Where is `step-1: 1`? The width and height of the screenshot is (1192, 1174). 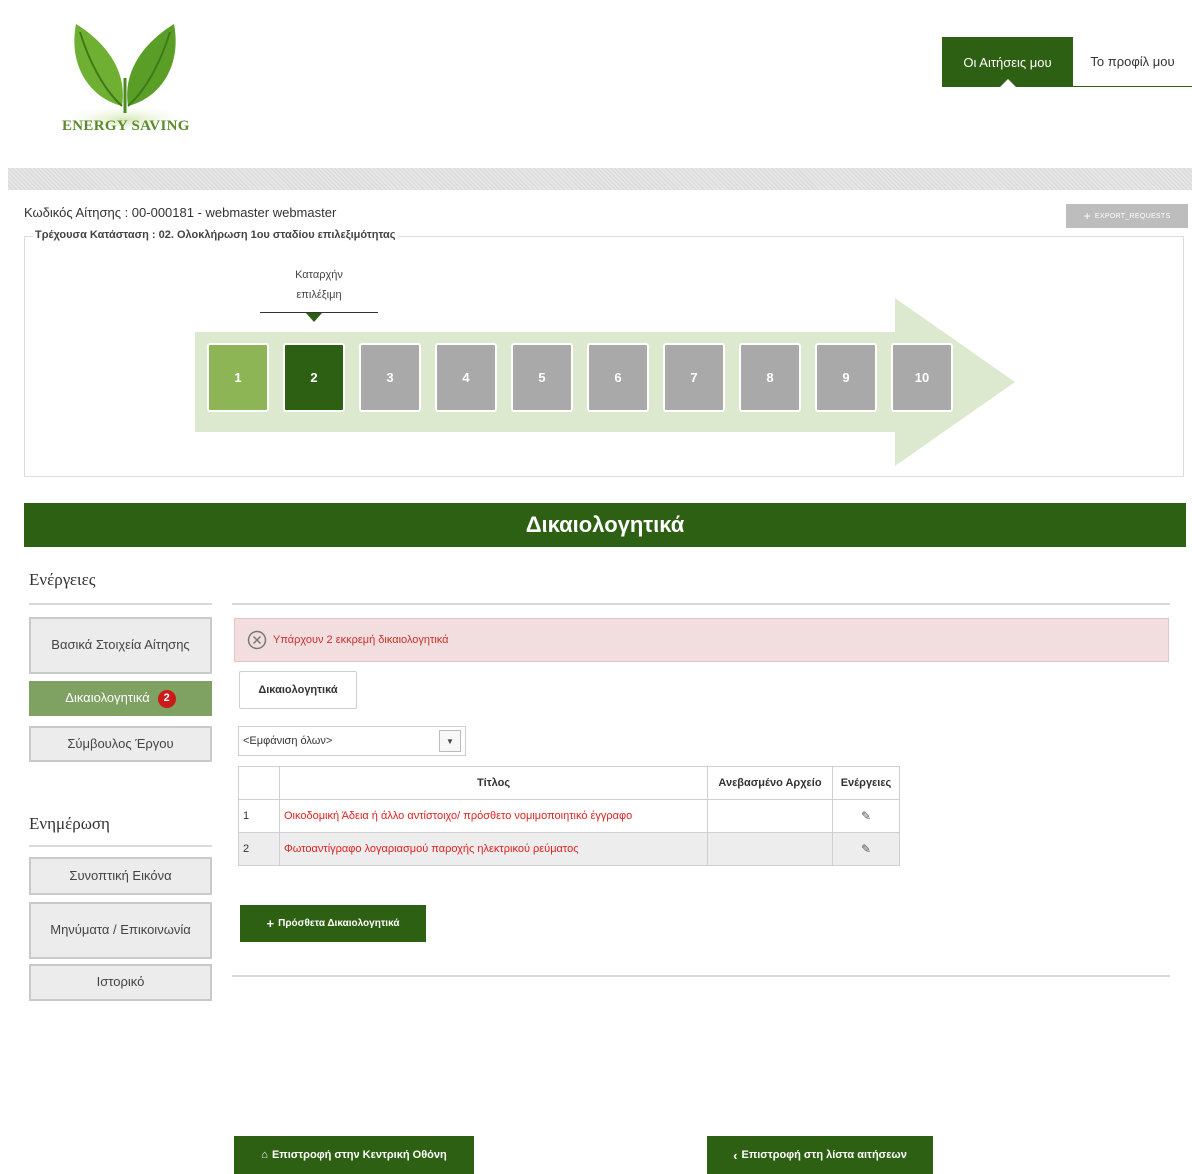
step-1: 1 is located at coordinates (238, 377).